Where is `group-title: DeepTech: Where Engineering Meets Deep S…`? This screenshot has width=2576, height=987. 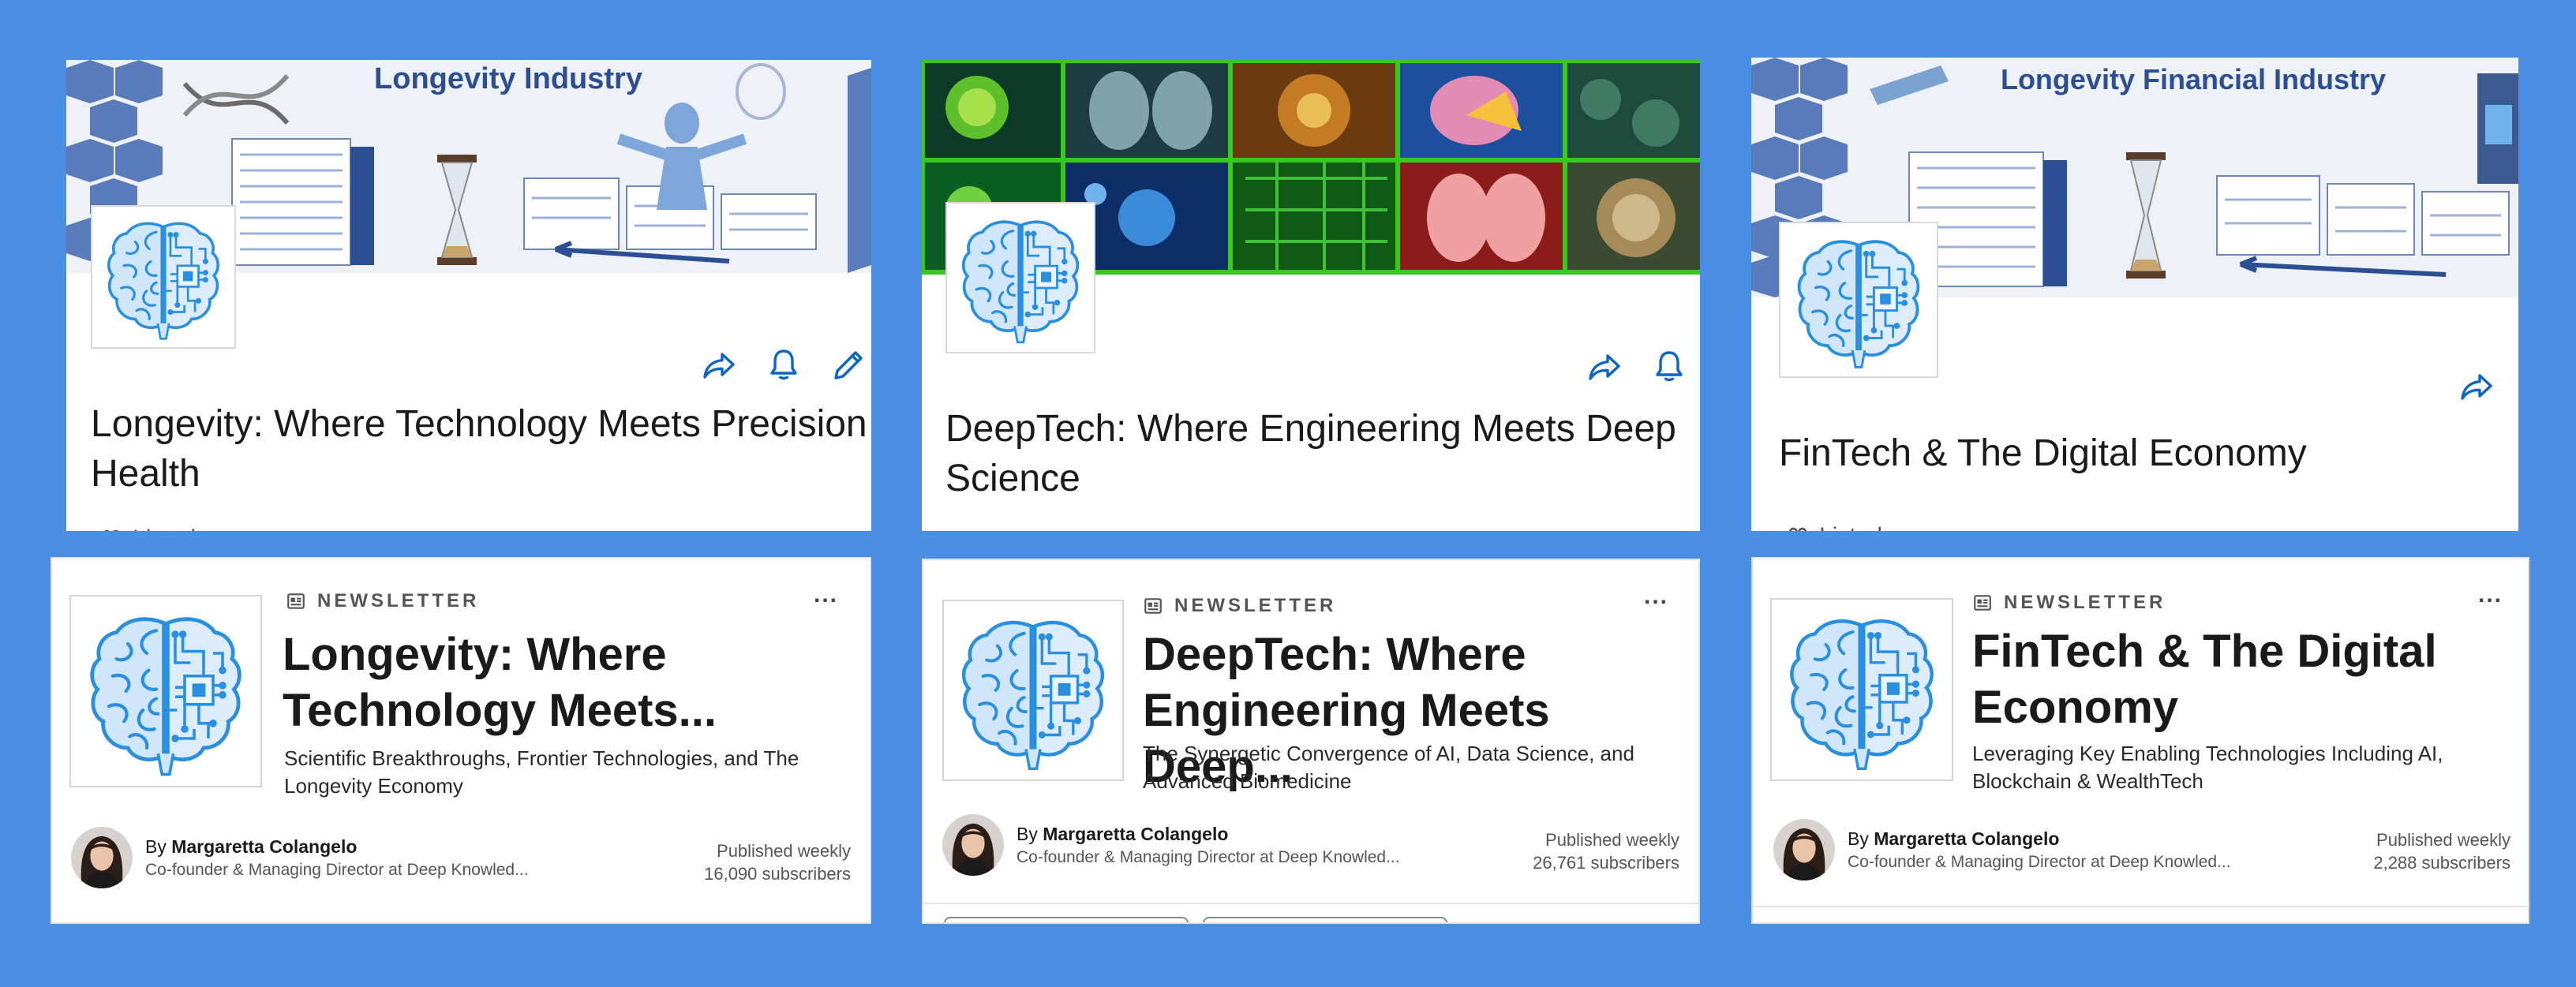
group-title: DeepTech: Where Engineering Meets Deep S… is located at coordinates (1318, 453).